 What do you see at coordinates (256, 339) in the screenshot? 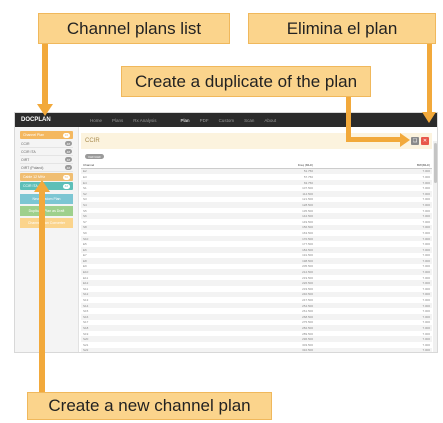
I see `table-row: S20 296.500 7.000` at bounding box center [256, 339].